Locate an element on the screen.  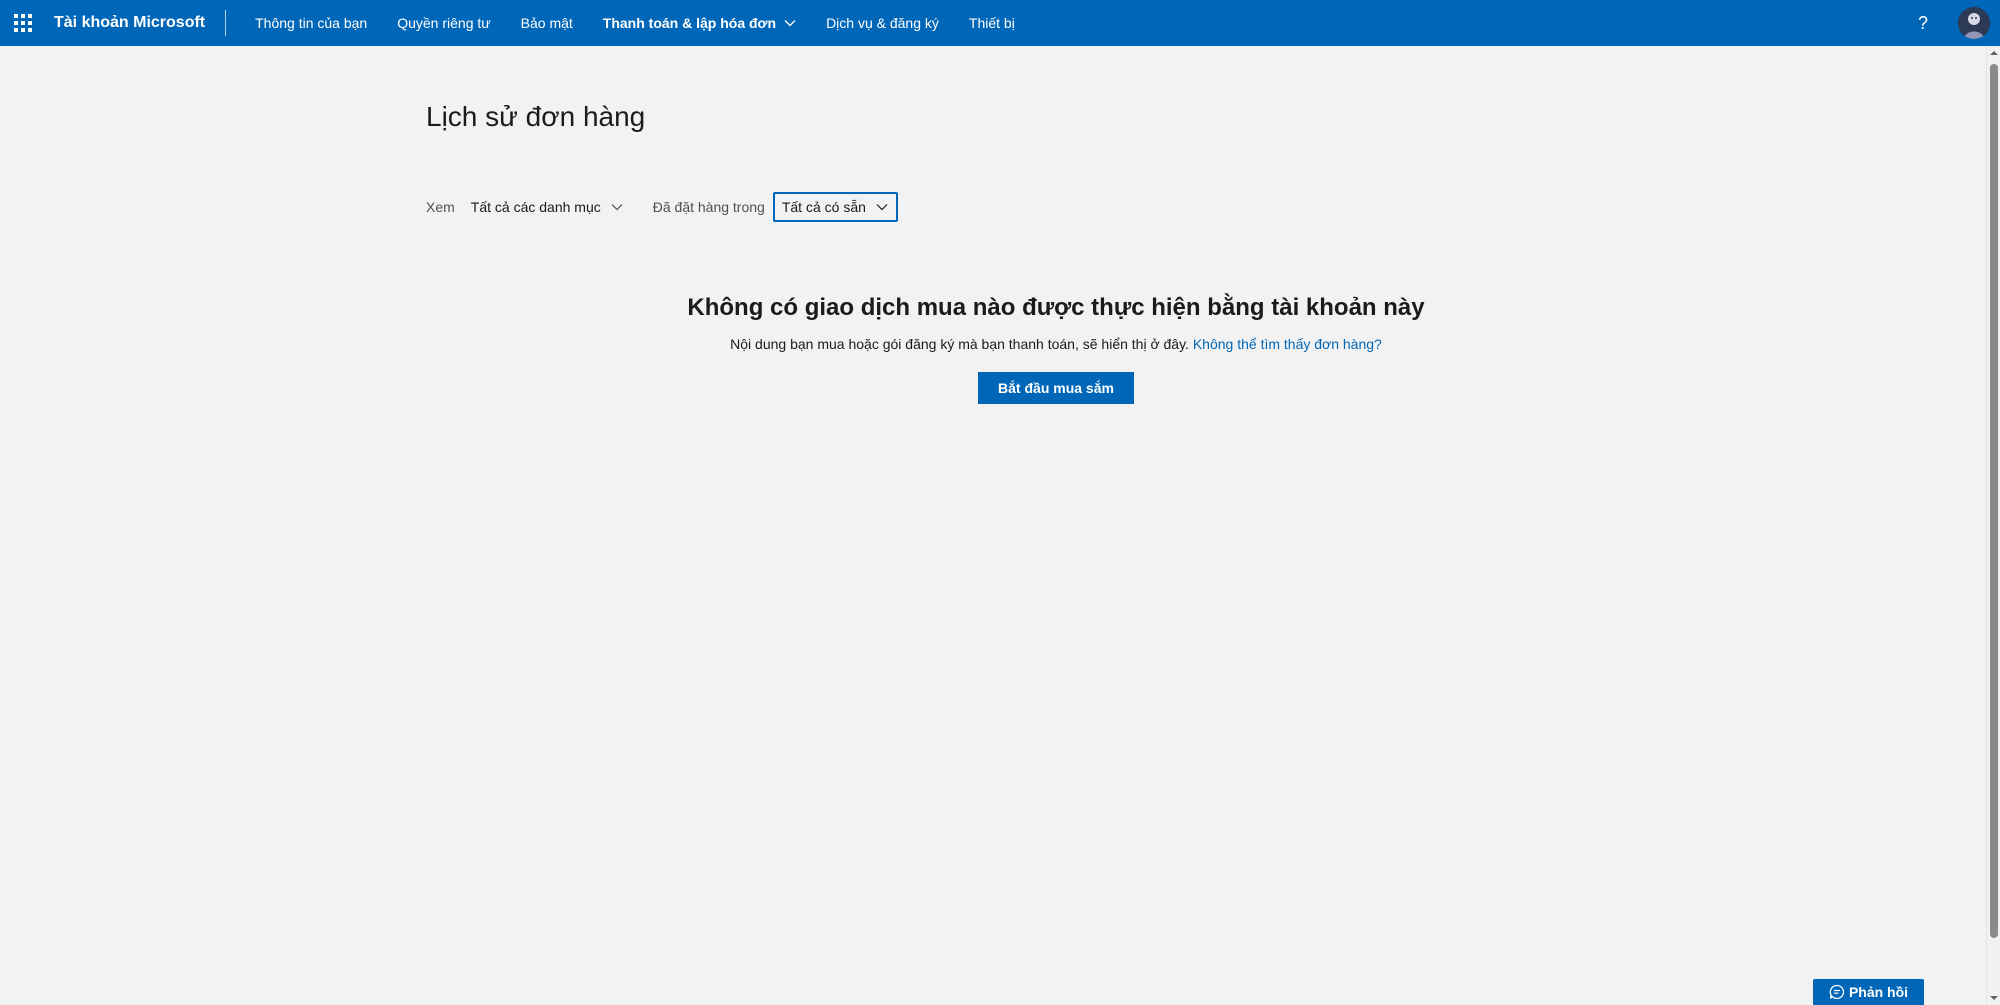
feedback-label: Phản hồi is located at coordinates (1878, 992).